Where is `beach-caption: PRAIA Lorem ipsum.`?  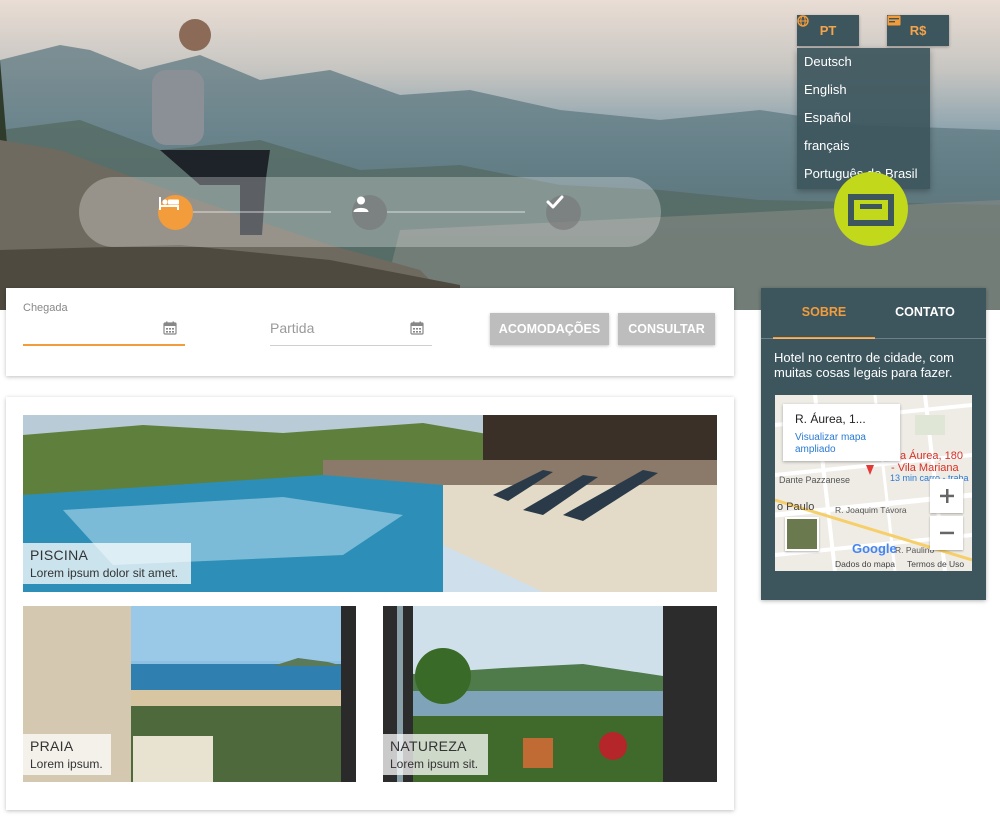 beach-caption: PRAIA Lorem ipsum. is located at coordinates (67, 754).